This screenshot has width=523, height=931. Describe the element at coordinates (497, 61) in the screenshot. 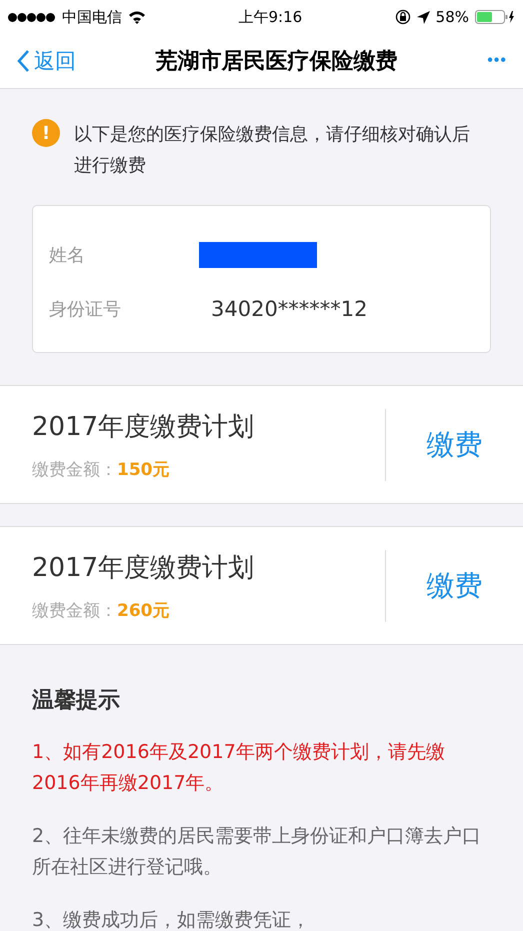

I see `more-button: •••` at that location.